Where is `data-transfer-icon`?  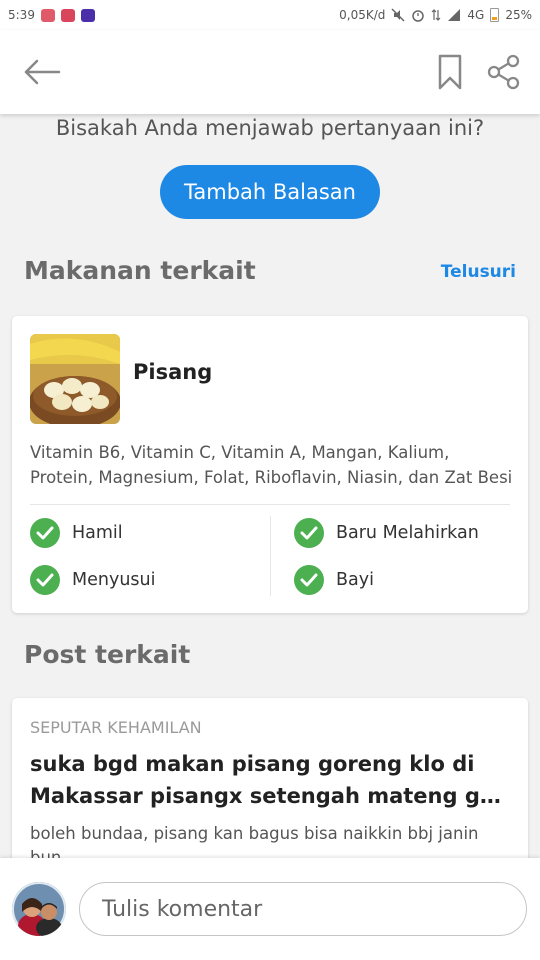 data-transfer-icon is located at coordinates (436, 15).